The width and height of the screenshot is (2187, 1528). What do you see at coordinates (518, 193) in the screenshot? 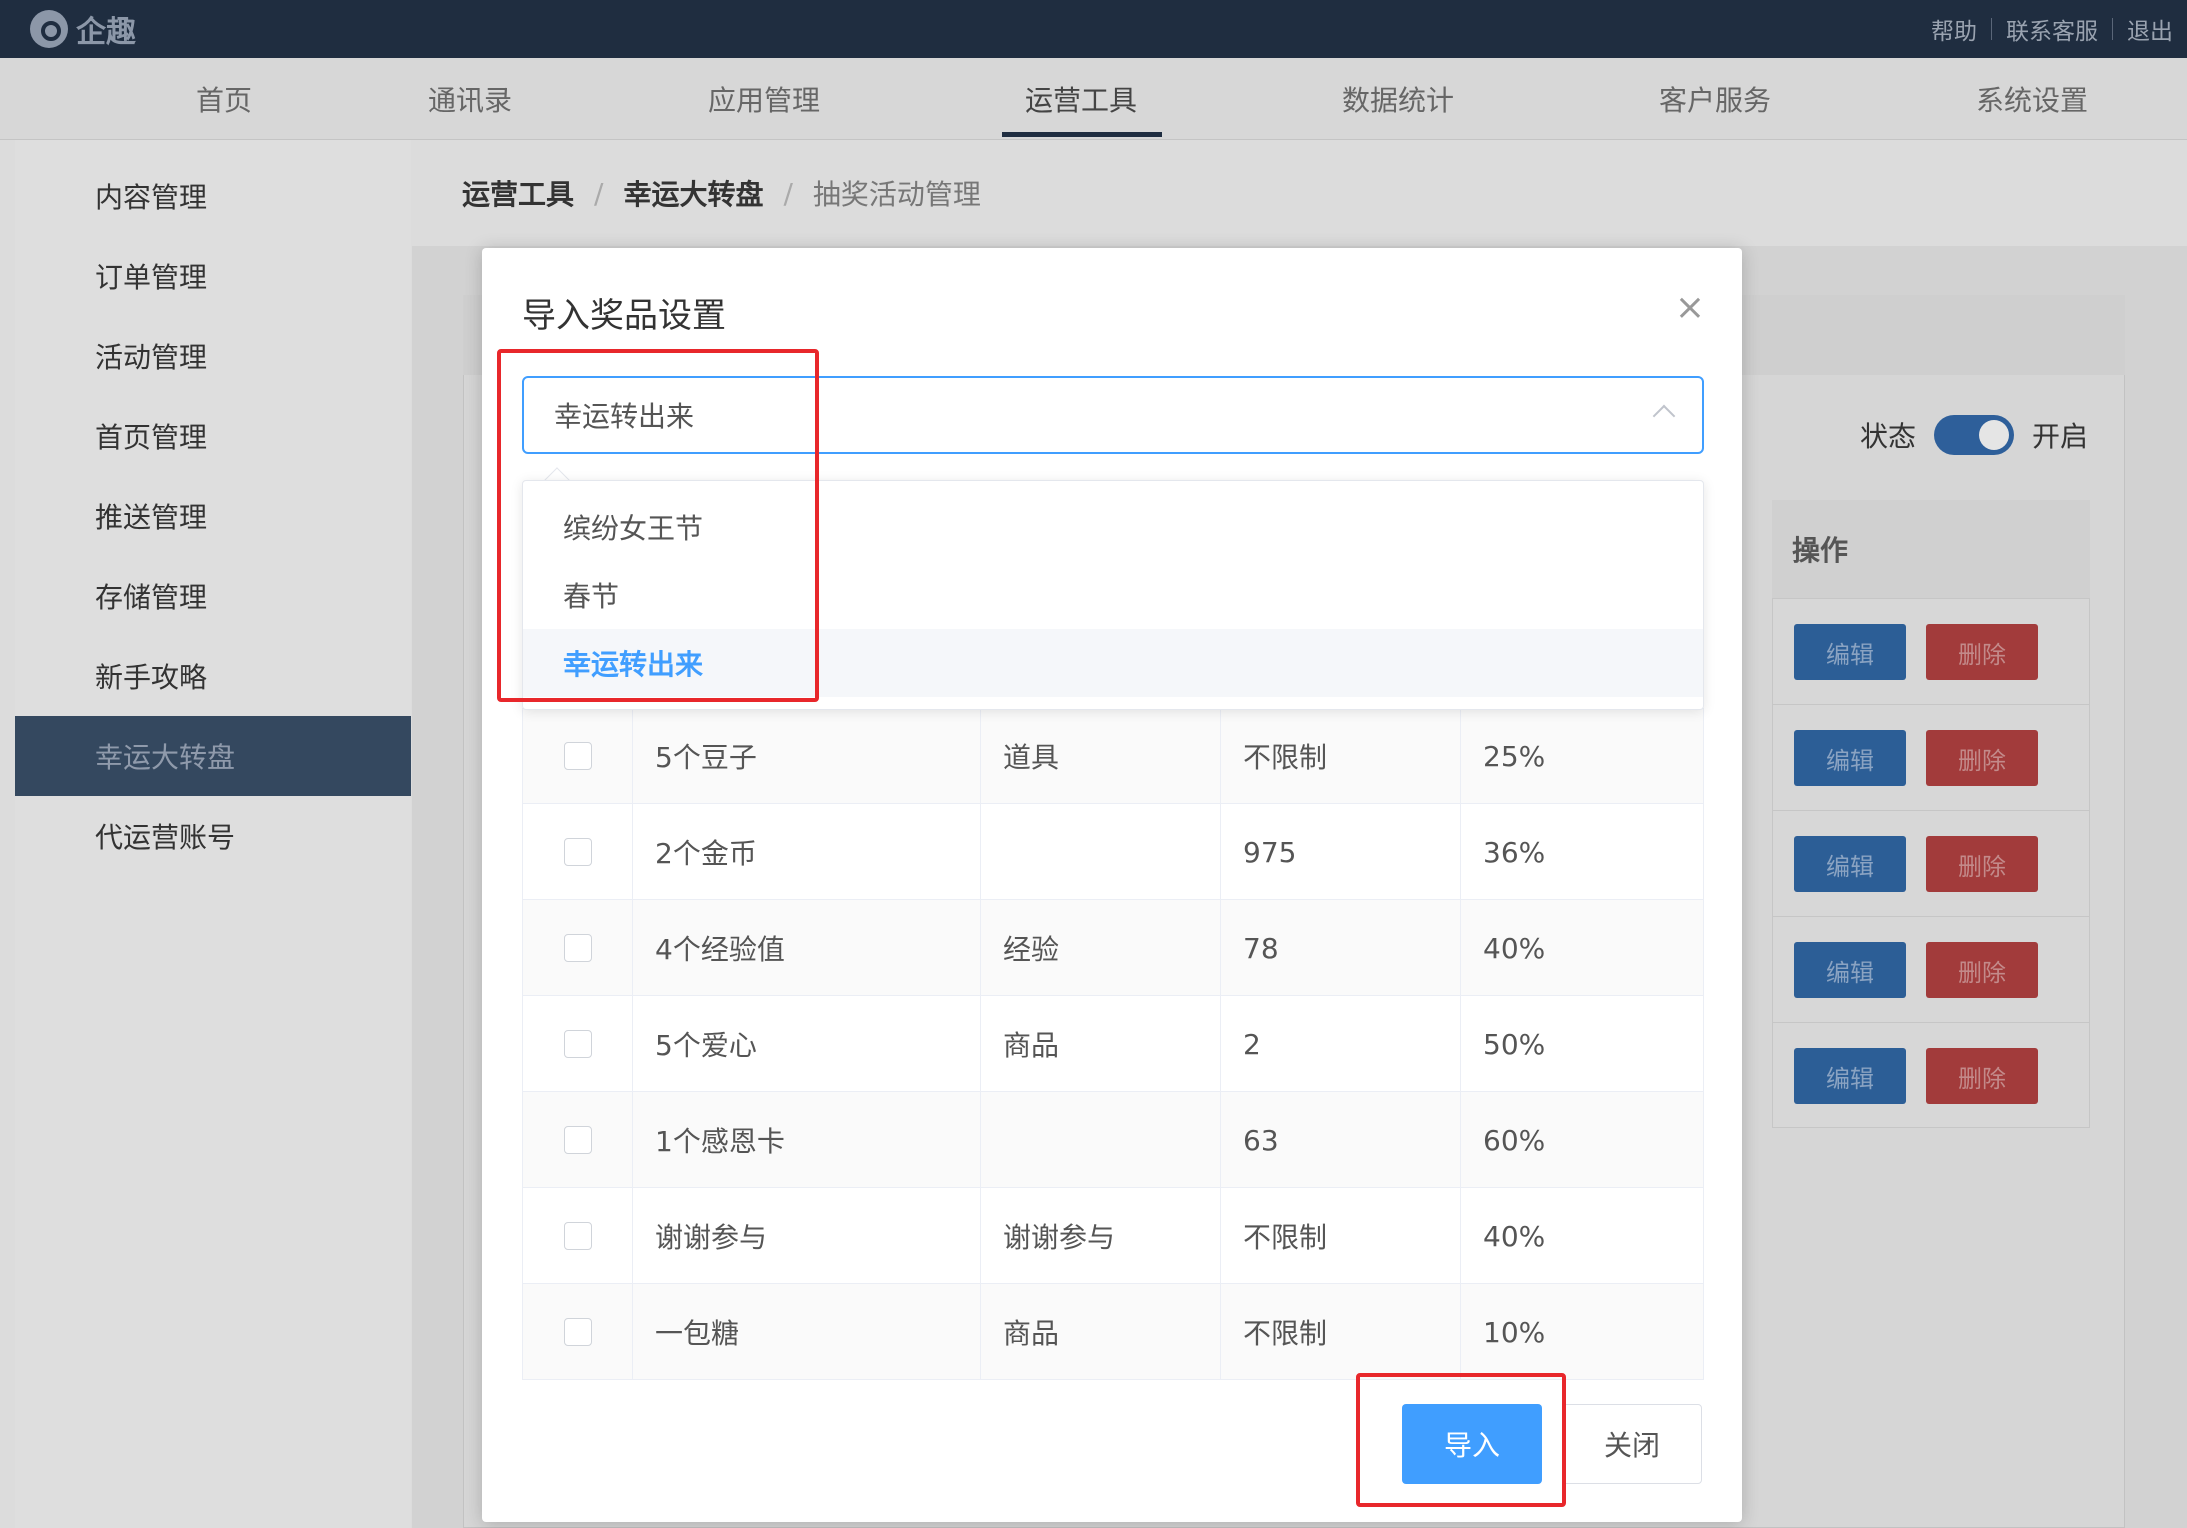
I see `breadcrumb-item: 运营工具` at bounding box center [518, 193].